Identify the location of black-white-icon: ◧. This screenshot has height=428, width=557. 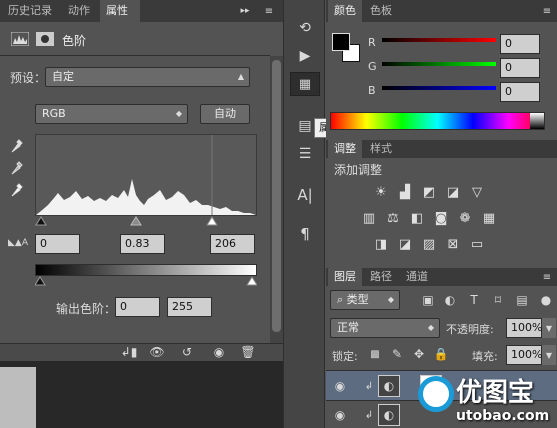
(417, 218).